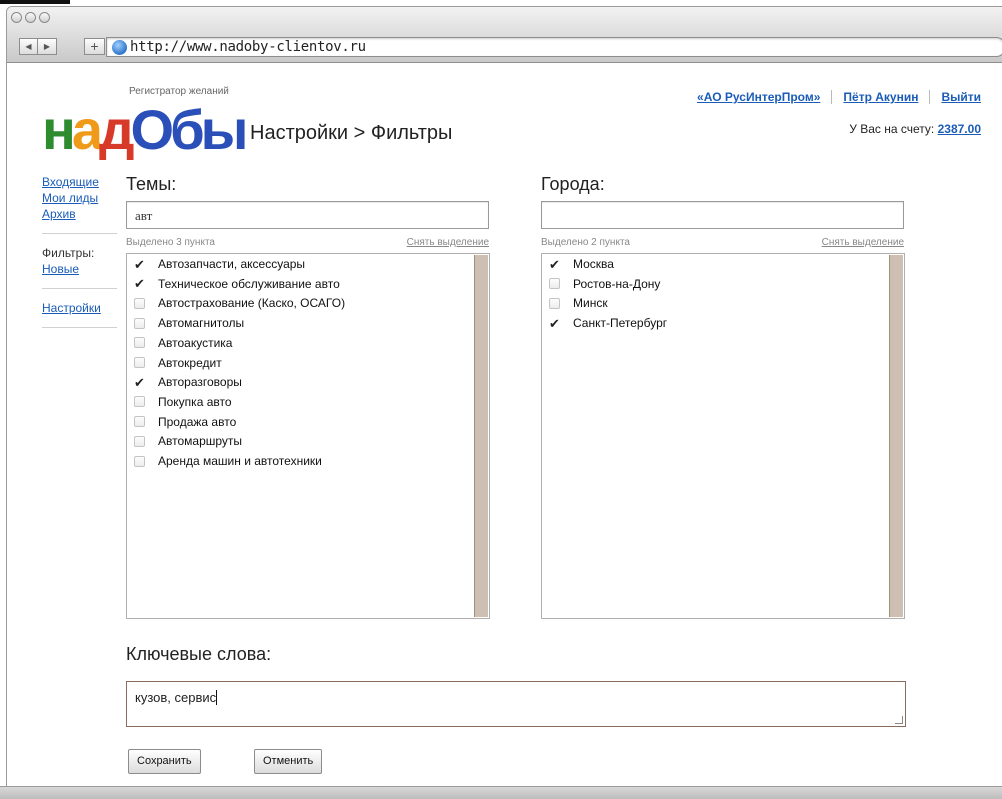  What do you see at coordinates (516, 704) in the screenshot?
I see `keywords-textarea: кузов, сервис` at bounding box center [516, 704].